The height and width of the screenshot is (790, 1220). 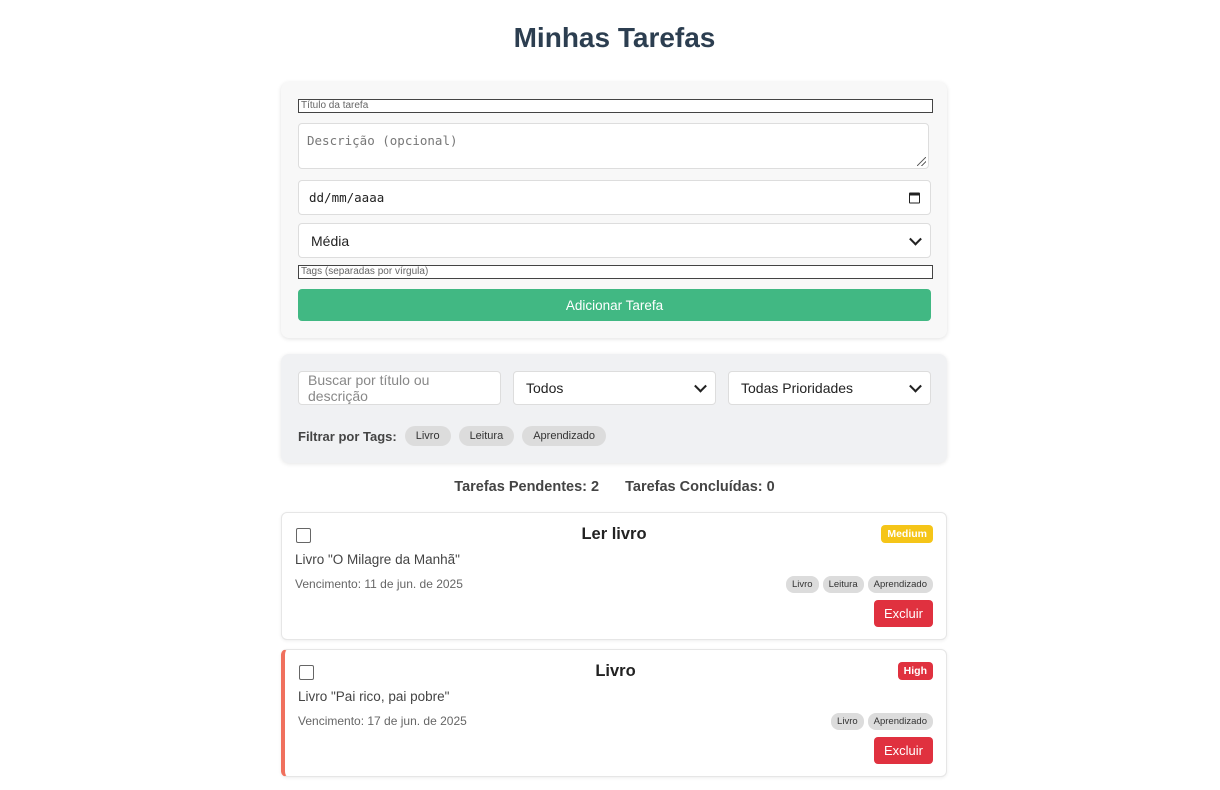 What do you see at coordinates (545, 388) in the screenshot?
I see `status-filter-value: Todos` at bounding box center [545, 388].